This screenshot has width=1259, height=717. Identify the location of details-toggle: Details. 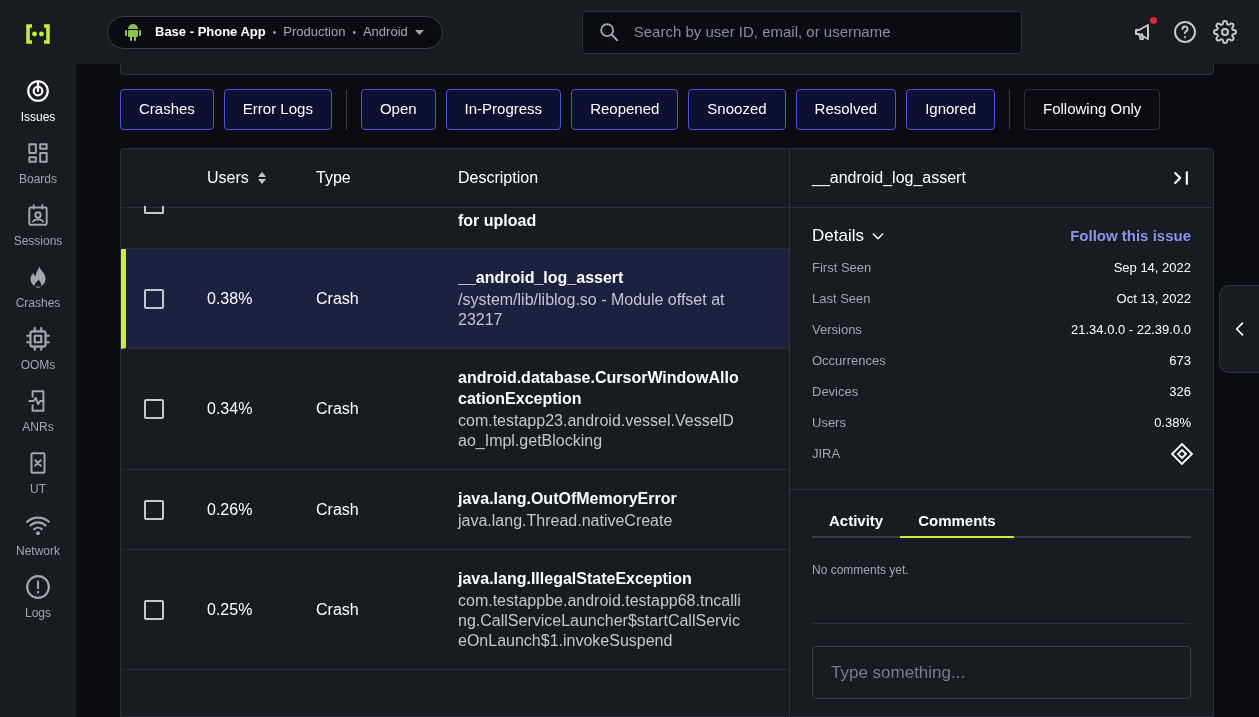
(849, 236).